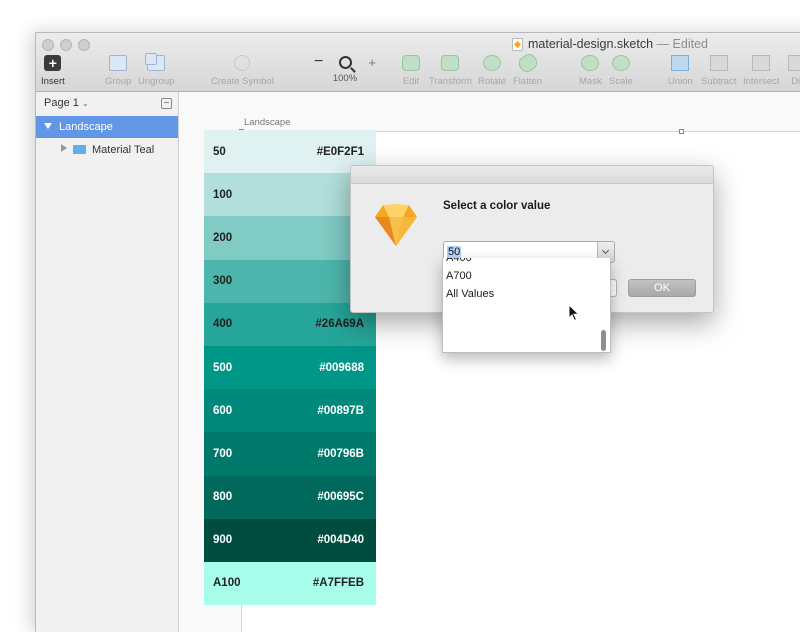 The height and width of the screenshot is (632, 800). Describe the element at coordinates (526, 262) in the screenshot. I see `option-a400: A400` at that location.